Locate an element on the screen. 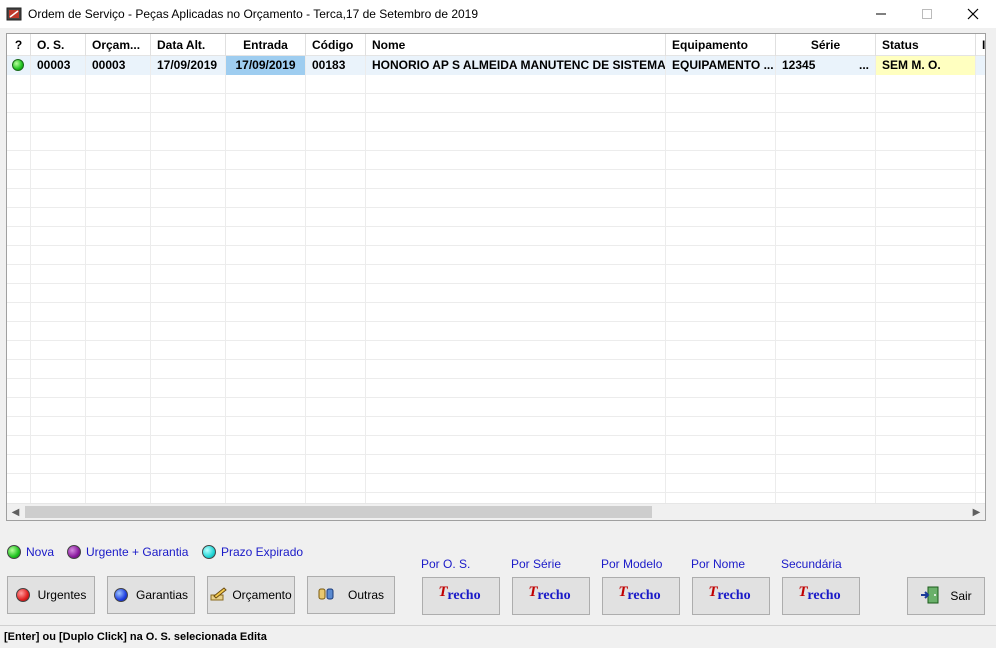 The width and height of the screenshot is (996, 648). sair-button: Sair is located at coordinates (946, 596).